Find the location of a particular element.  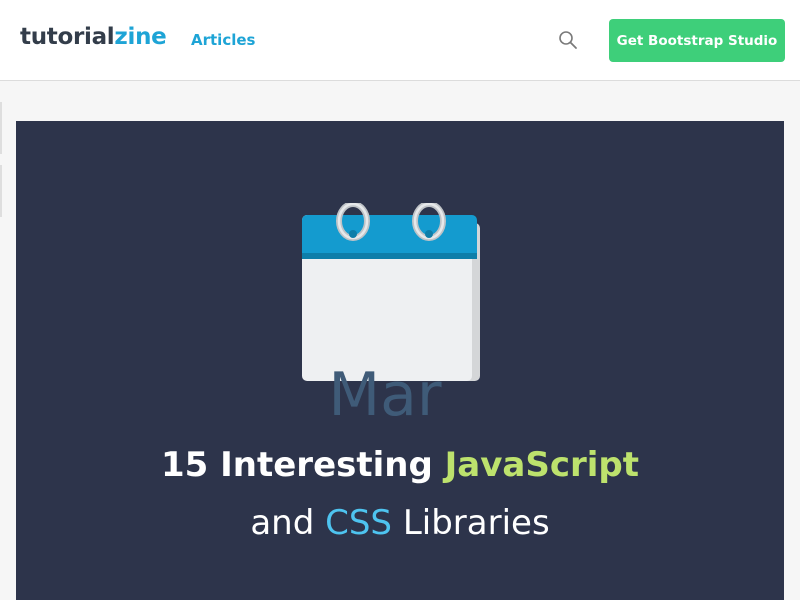

search-icon is located at coordinates (568, 40).